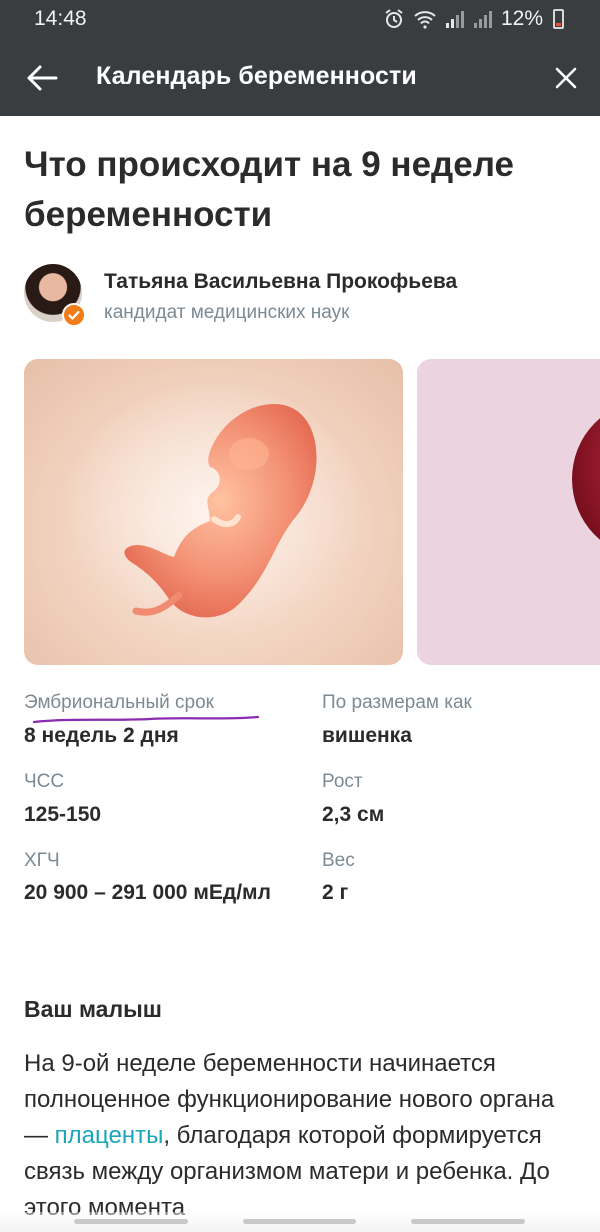 This screenshot has height=1232, width=600. Describe the element at coordinates (269, 189) in the screenshot. I see `page-title: Что происходит на 9 неделе беременности` at that location.